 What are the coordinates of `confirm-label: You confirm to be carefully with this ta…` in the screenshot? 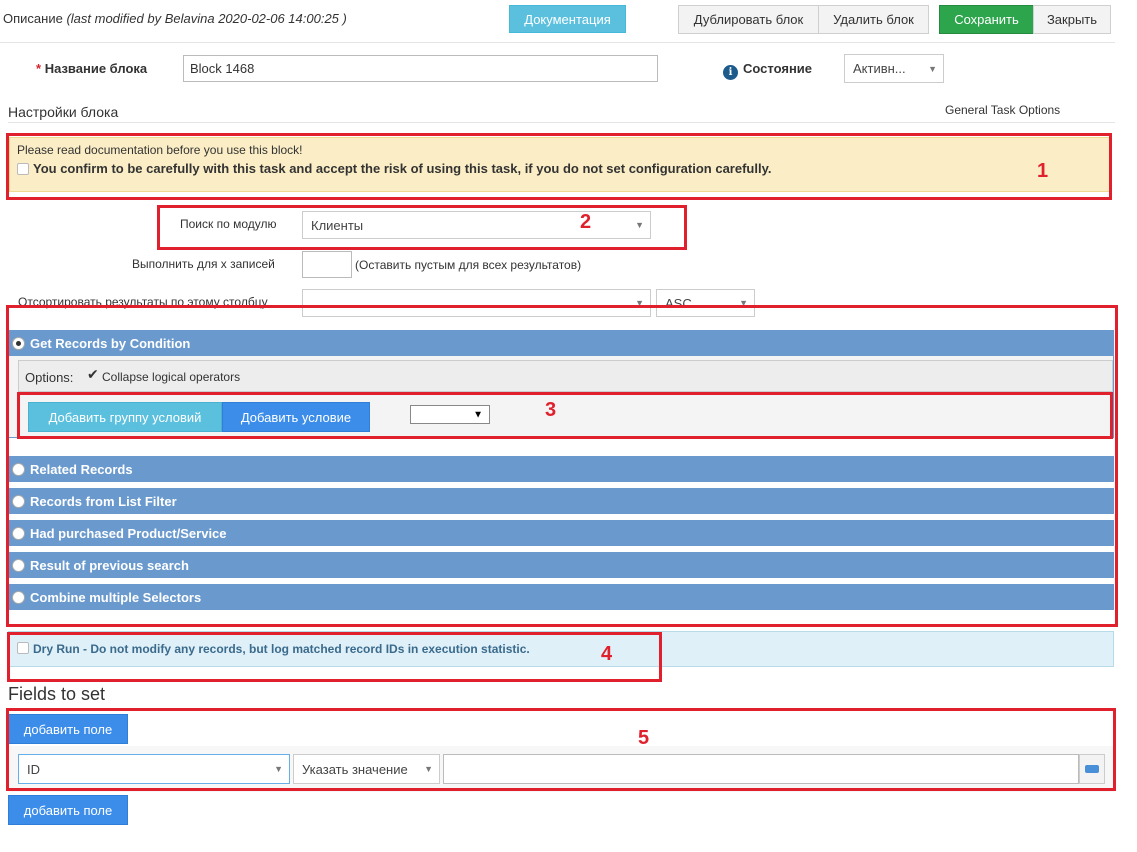 It's located at (402, 168).